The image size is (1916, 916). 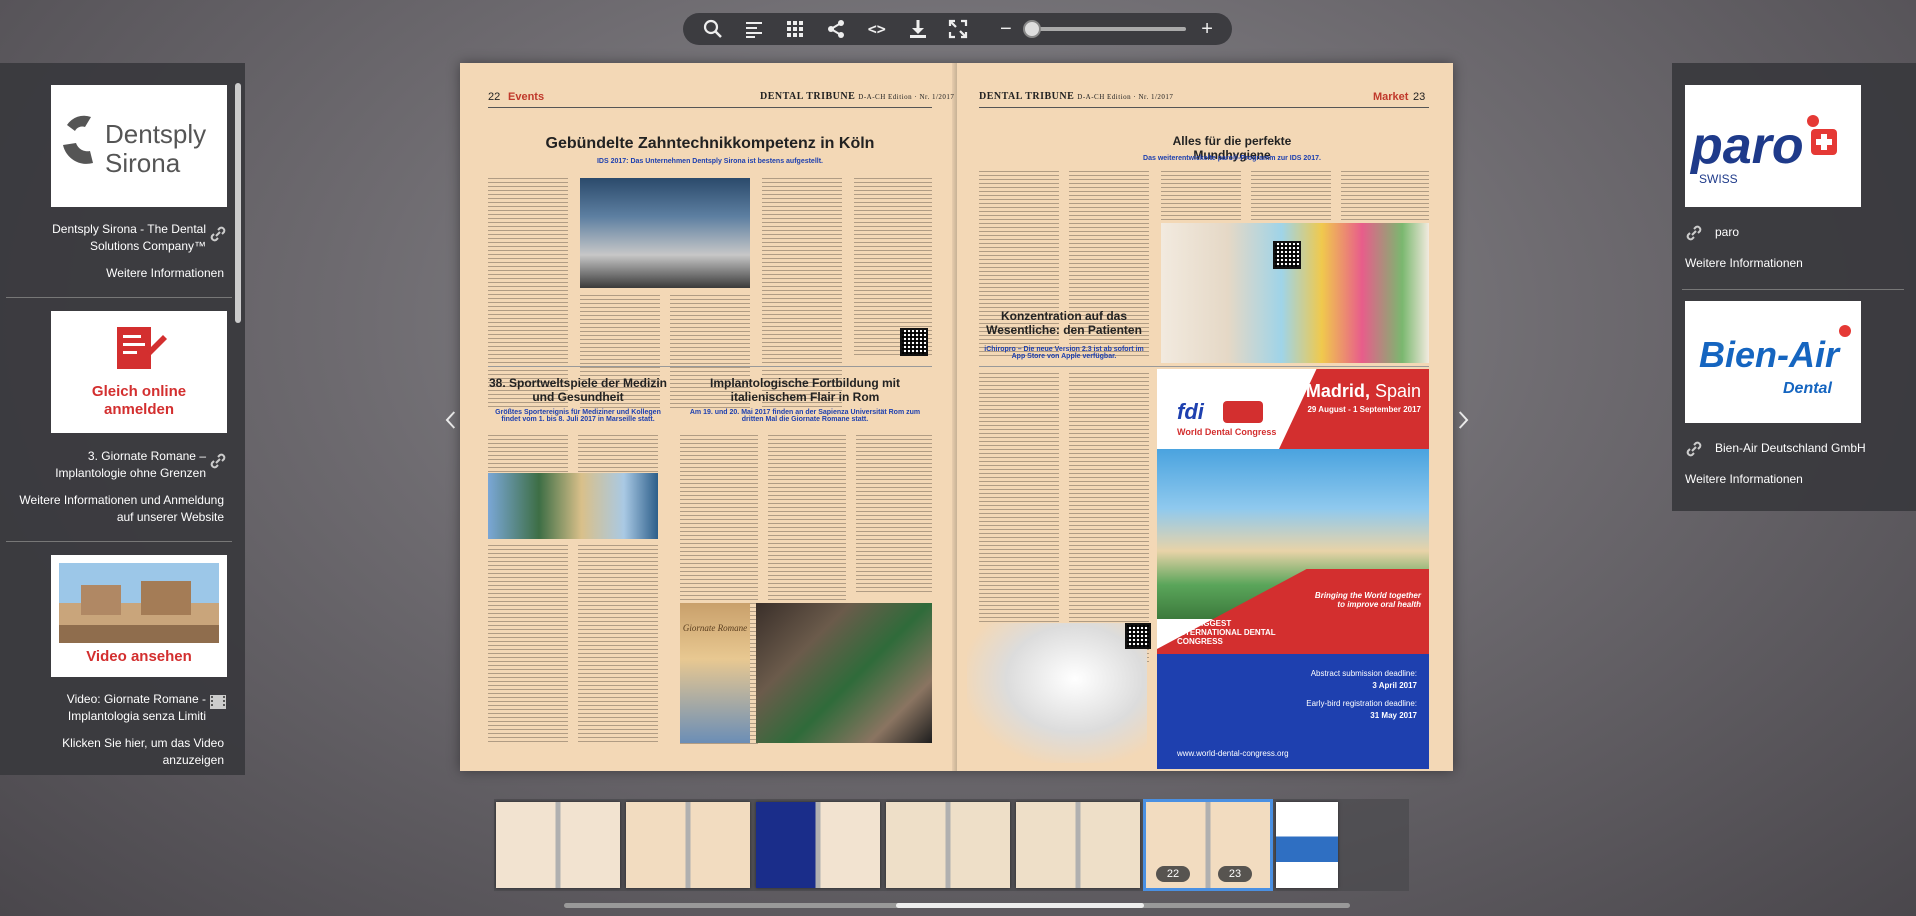 What do you see at coordinates (1364, 409) in the screenshot?
I see `fdi-ad-dates: 29 August - 1 September 2017` at bounding box center [1364, 409].